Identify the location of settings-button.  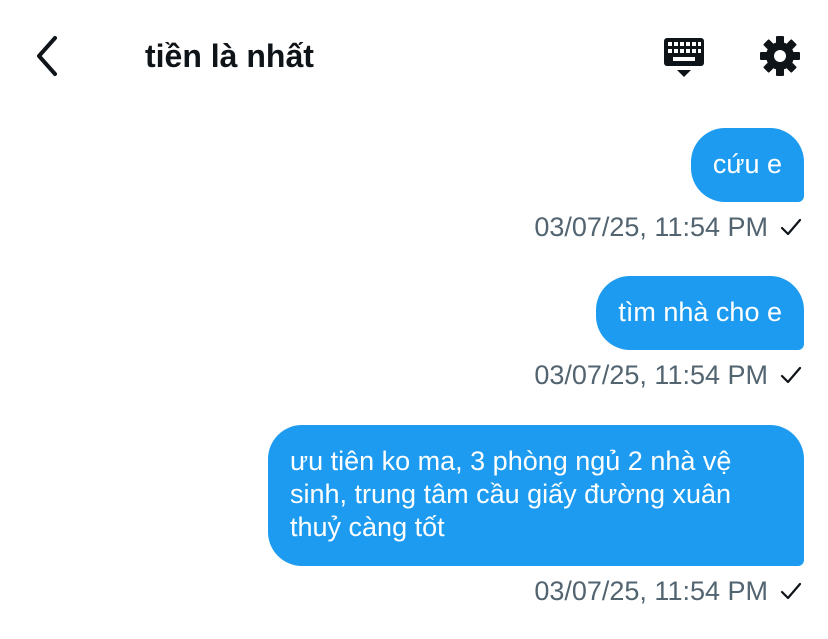
(780, 56).